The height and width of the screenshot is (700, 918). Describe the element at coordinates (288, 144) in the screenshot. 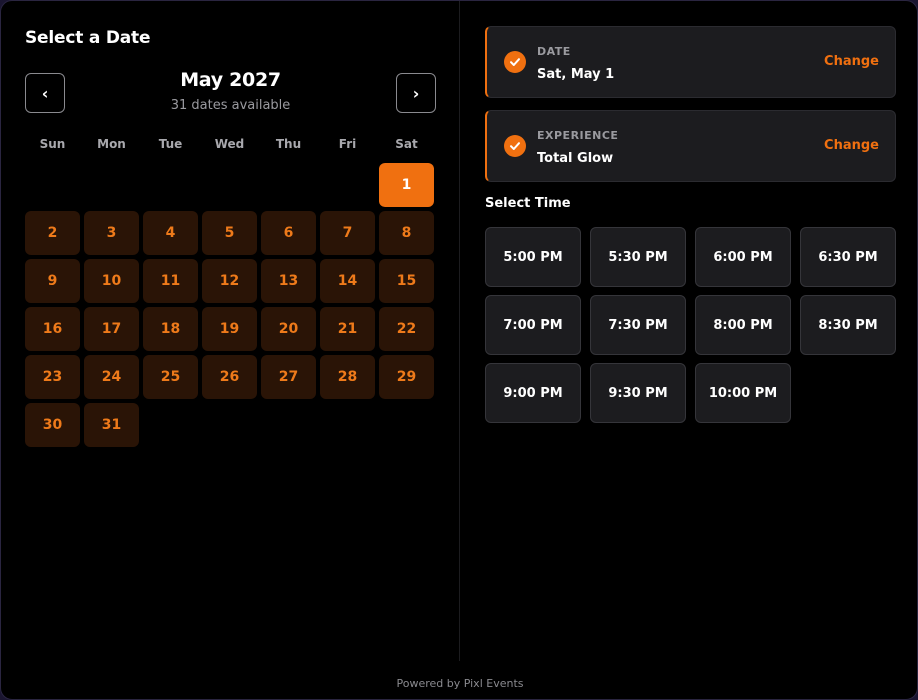

I see `weekday-label: Thu` at that location.